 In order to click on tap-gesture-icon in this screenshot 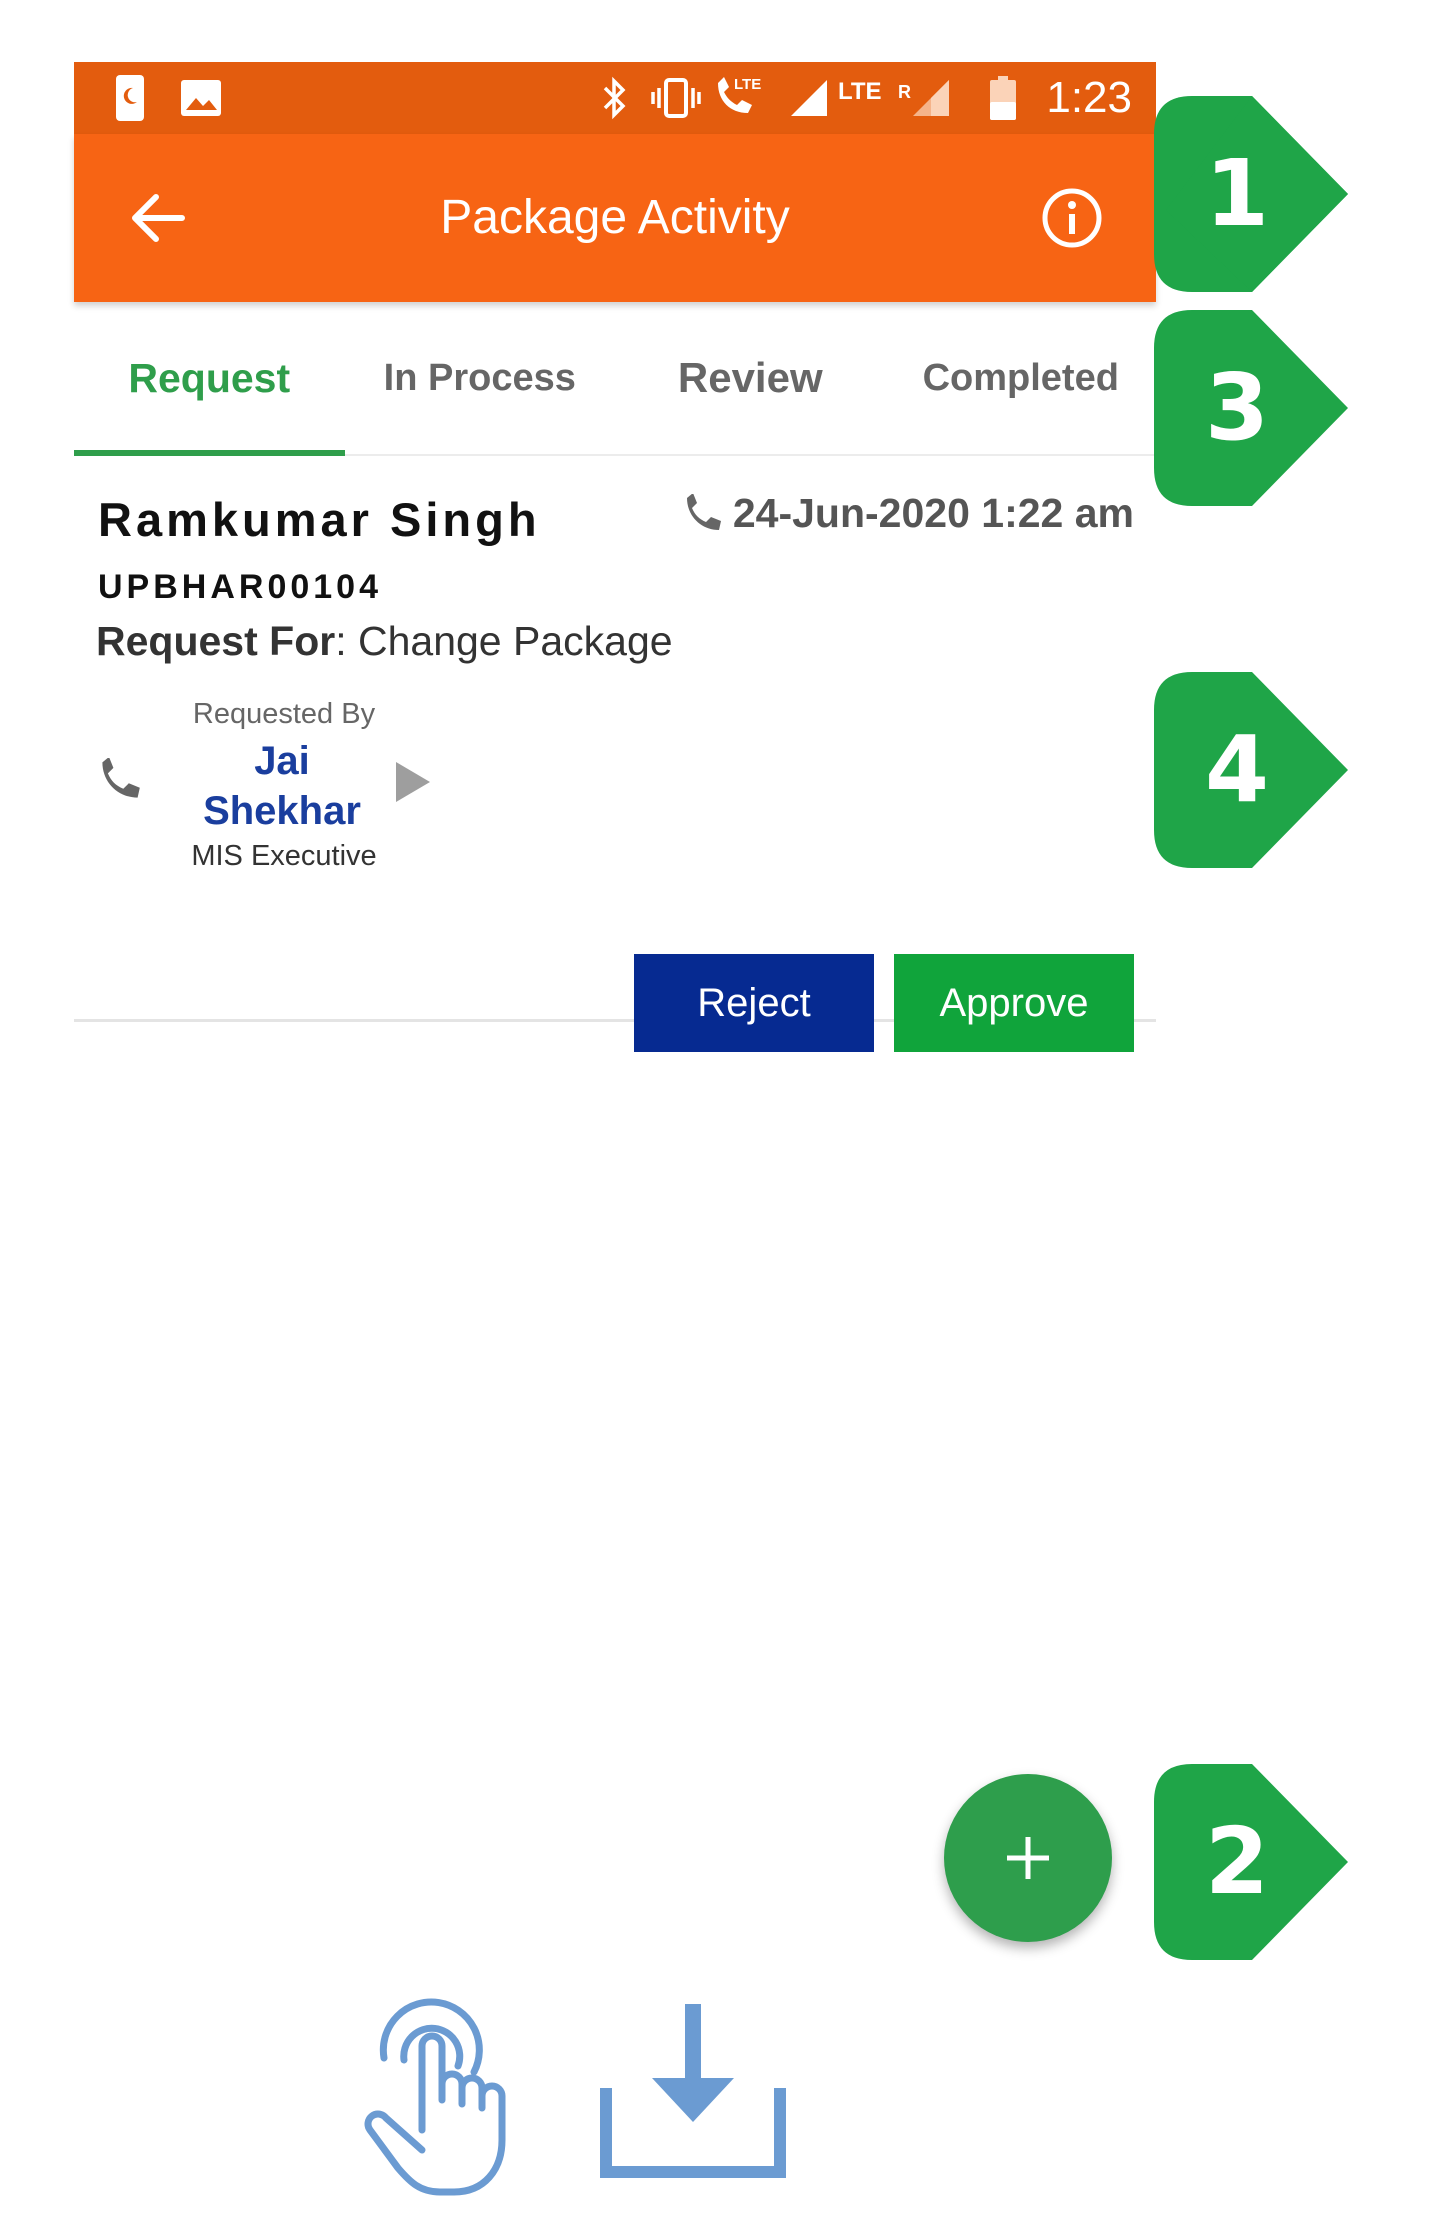, I will do `click(444, 2090)`.